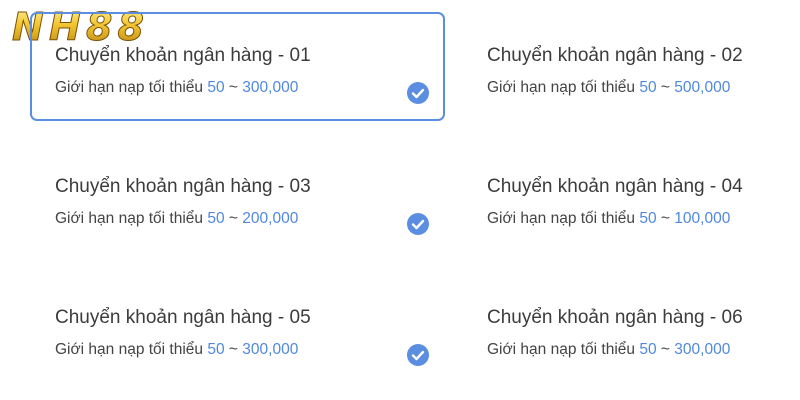  I want to click on max-amount: 200,000, so click(270, 218).